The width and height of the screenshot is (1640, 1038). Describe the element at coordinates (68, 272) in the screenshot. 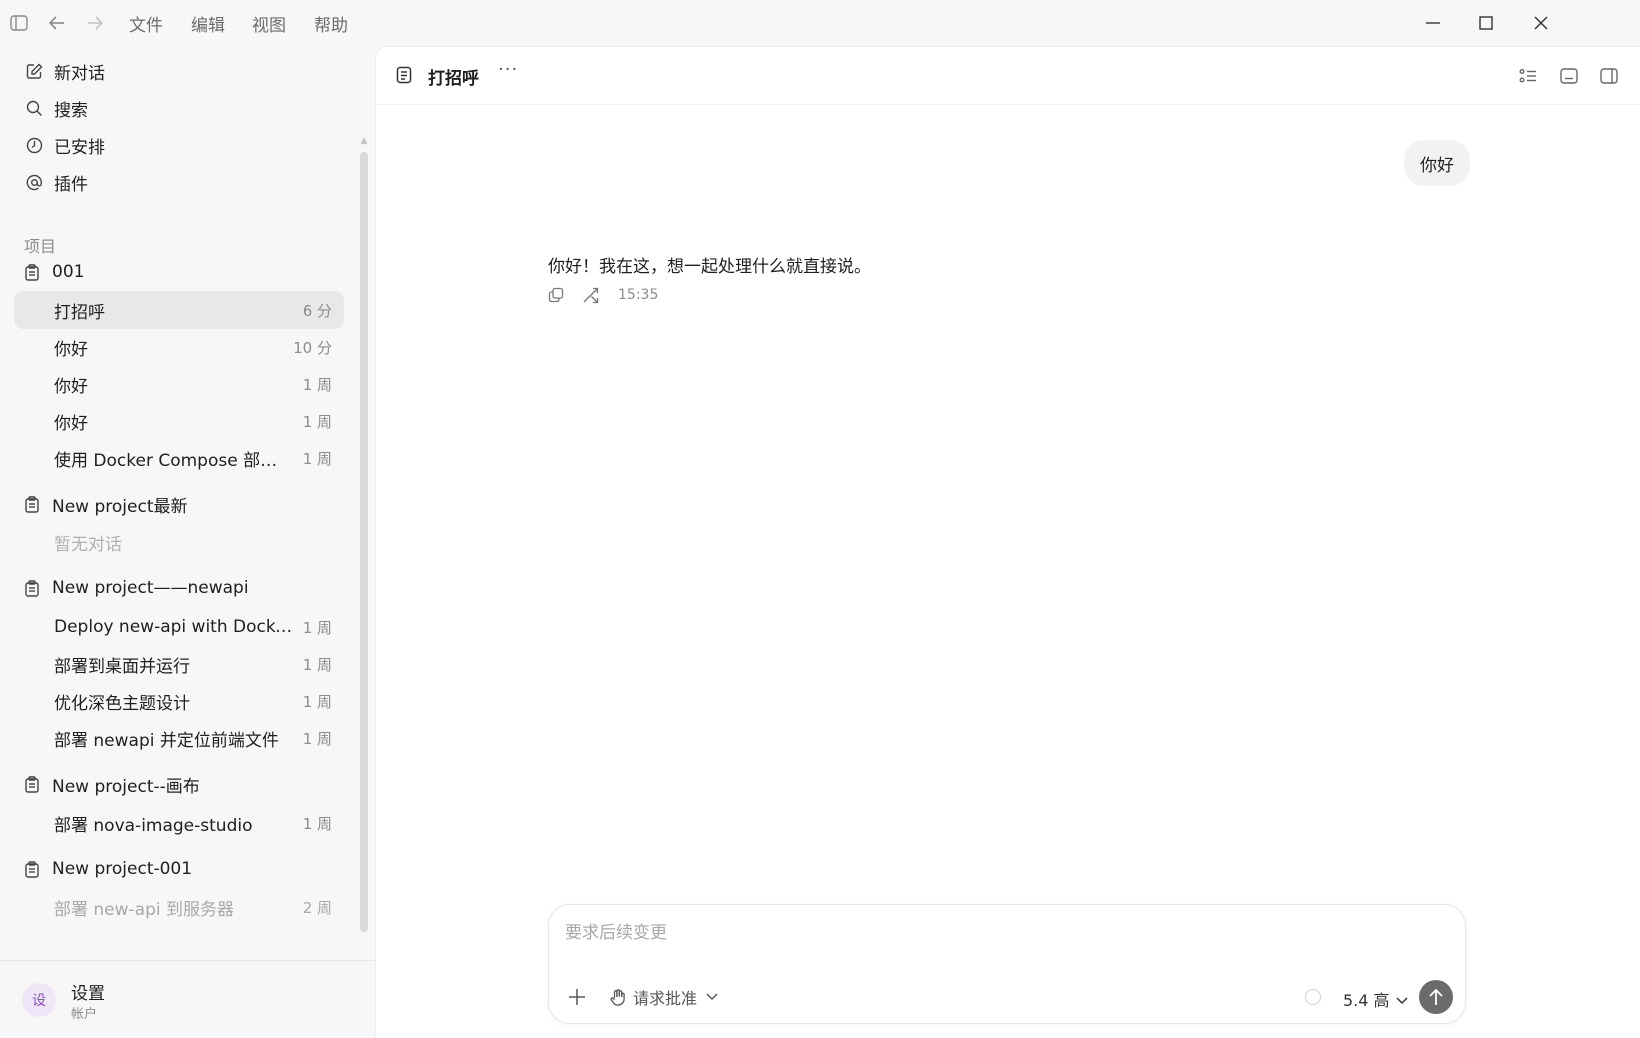

I see `project-name: 001` at that location.